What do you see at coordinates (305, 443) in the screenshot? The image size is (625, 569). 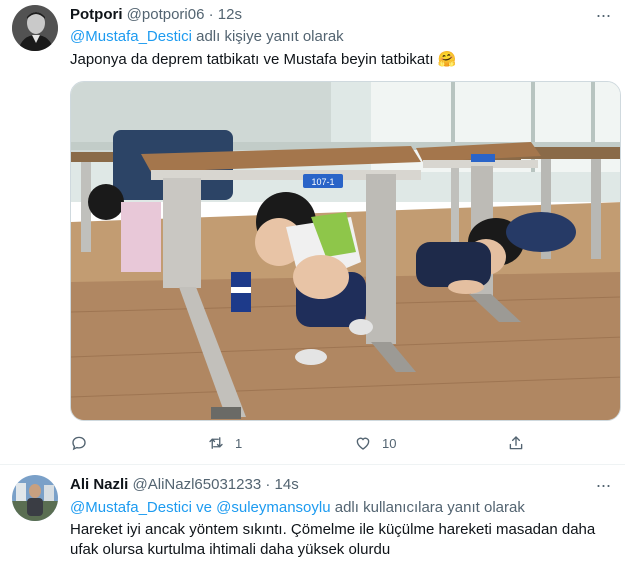 I see `tweet-actions: 1 10` at bounding box center [305, 443].